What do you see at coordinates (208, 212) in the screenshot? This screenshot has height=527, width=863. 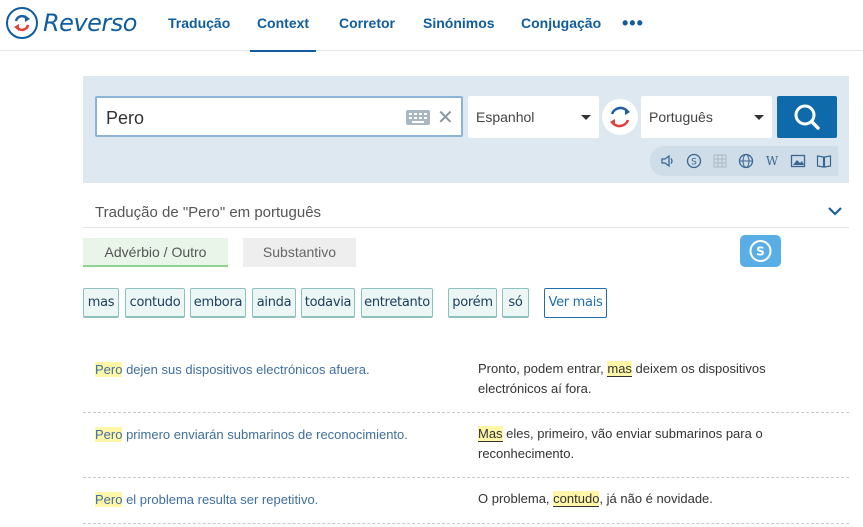 I see `translation-title: Tradução de "Pero" em português` at bounding box center [208, 212].